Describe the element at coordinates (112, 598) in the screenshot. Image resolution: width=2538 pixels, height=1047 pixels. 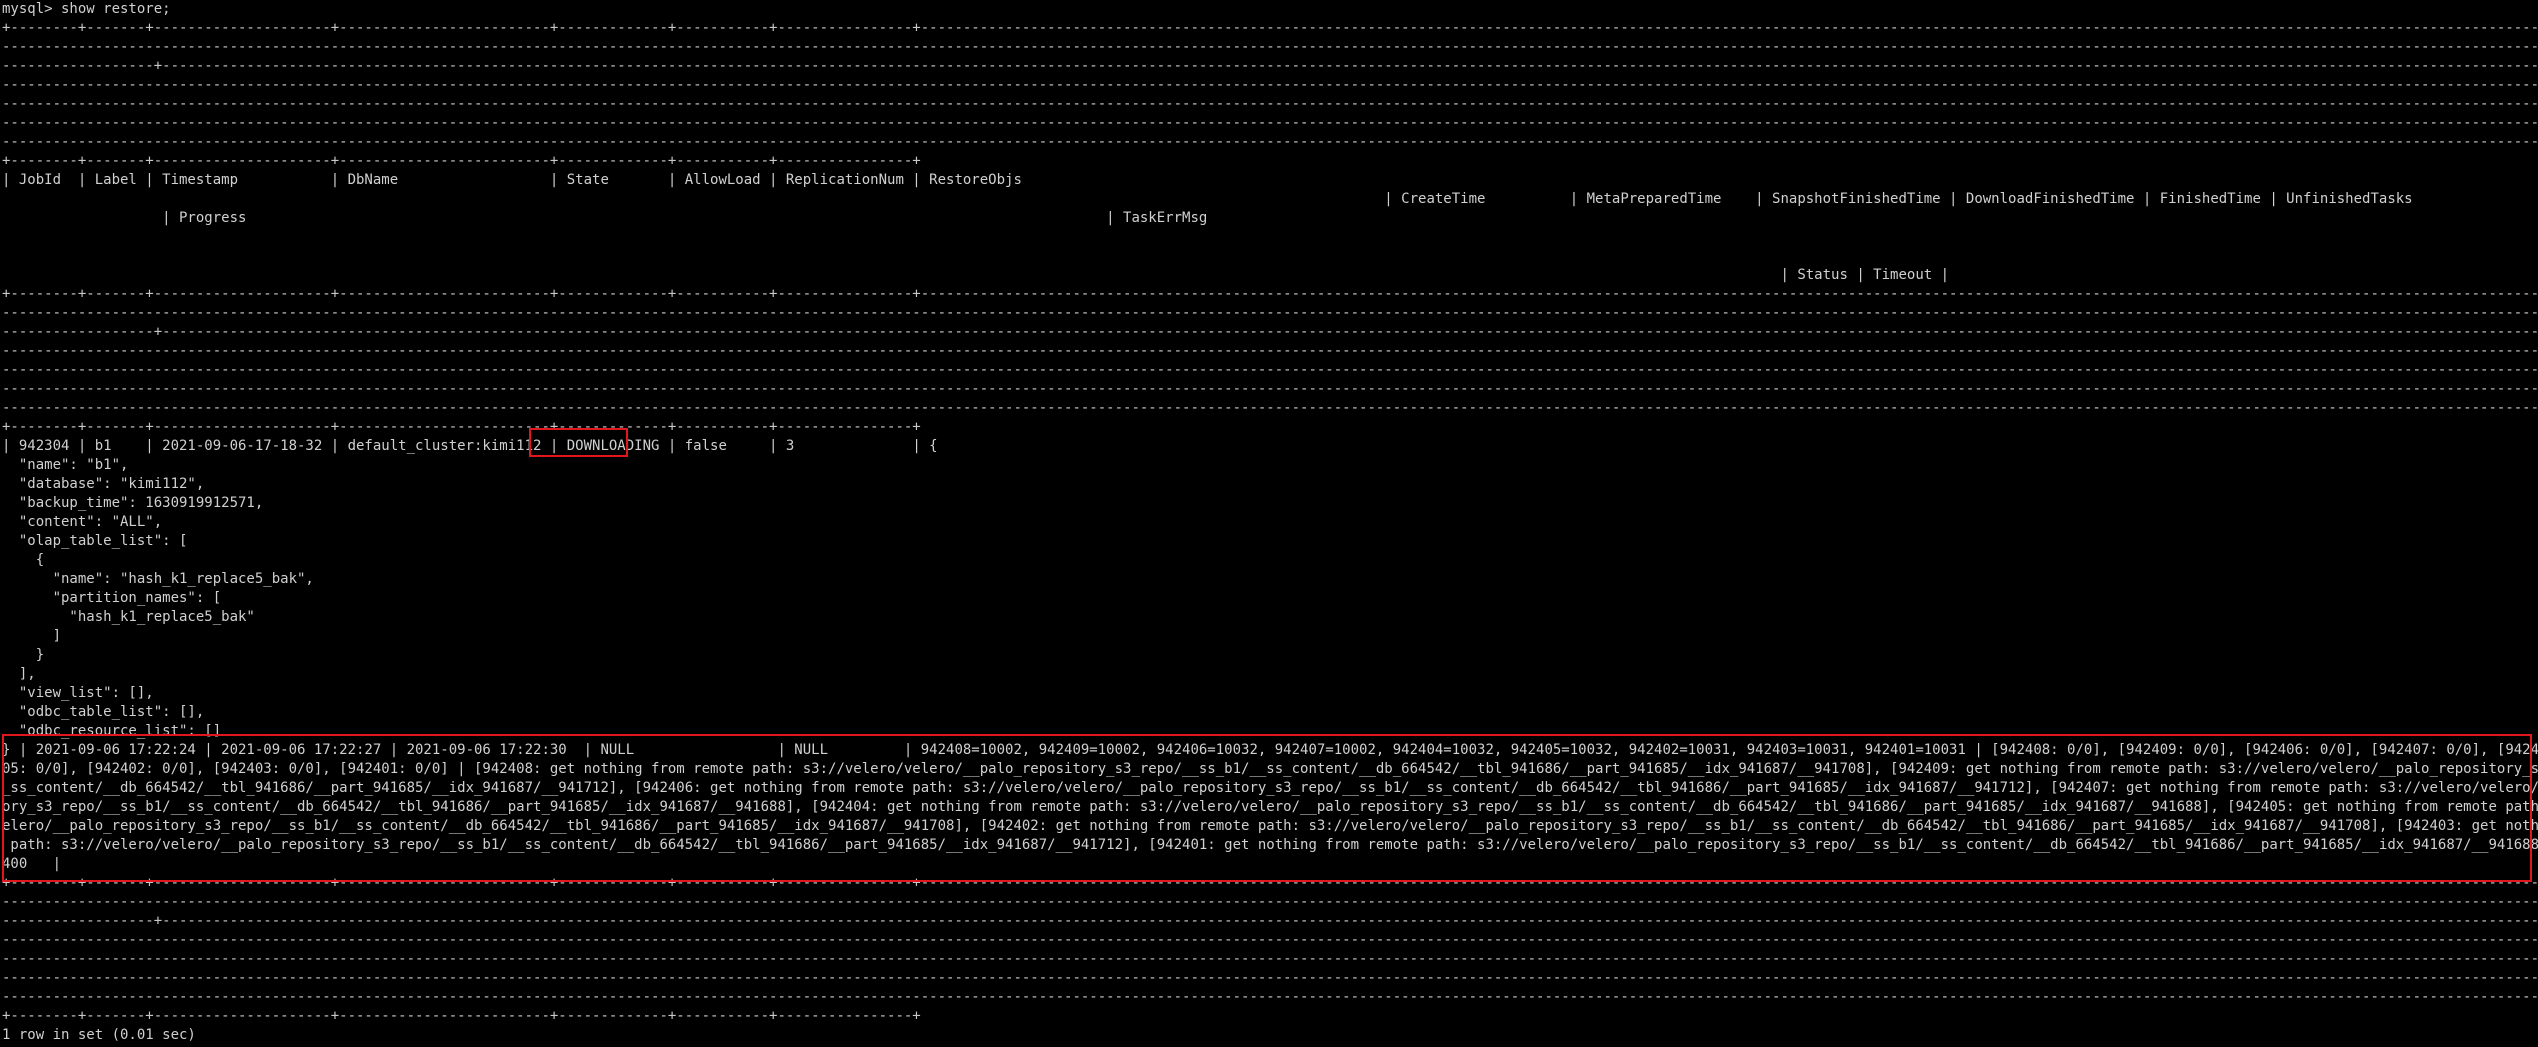
I see `restore-objs-json-line: "partition_names": [` at that location.